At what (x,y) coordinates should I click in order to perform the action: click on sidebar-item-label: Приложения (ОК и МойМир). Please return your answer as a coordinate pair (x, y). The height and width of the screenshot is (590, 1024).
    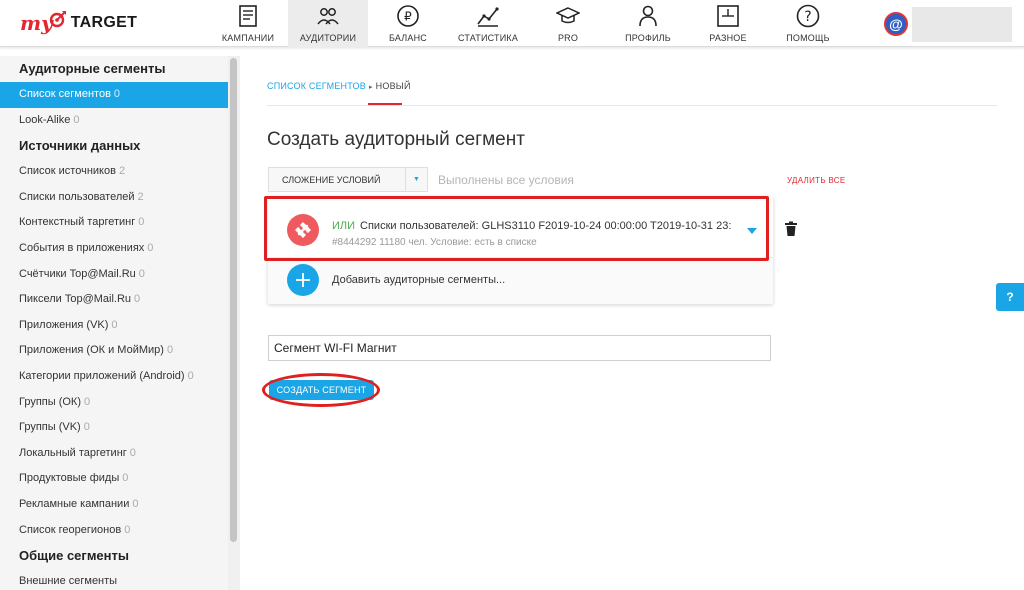
    Looking at the image, I should click on (91, 350).